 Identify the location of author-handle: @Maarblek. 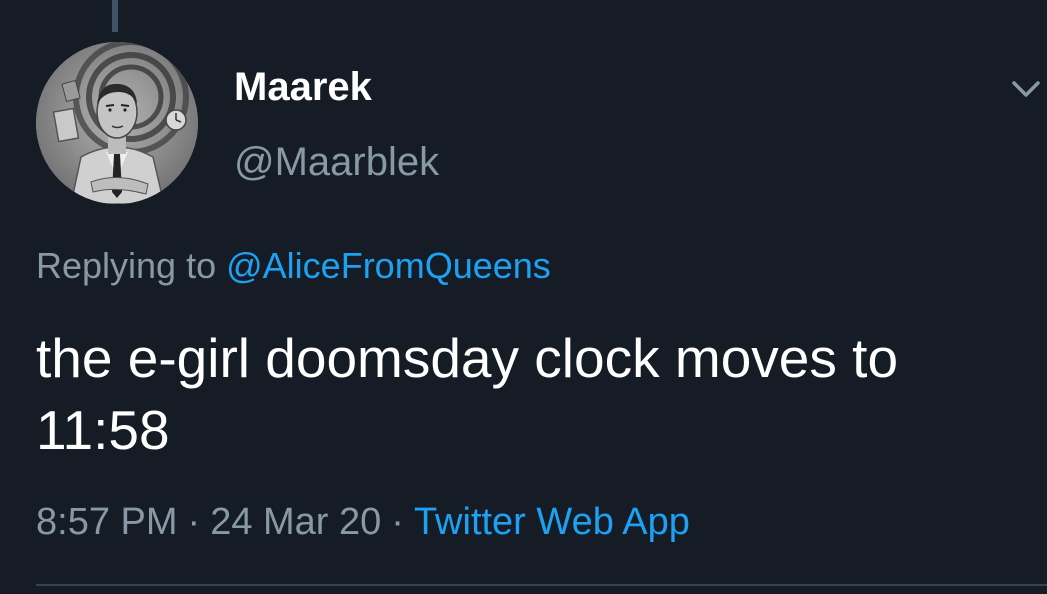
(336, 162).